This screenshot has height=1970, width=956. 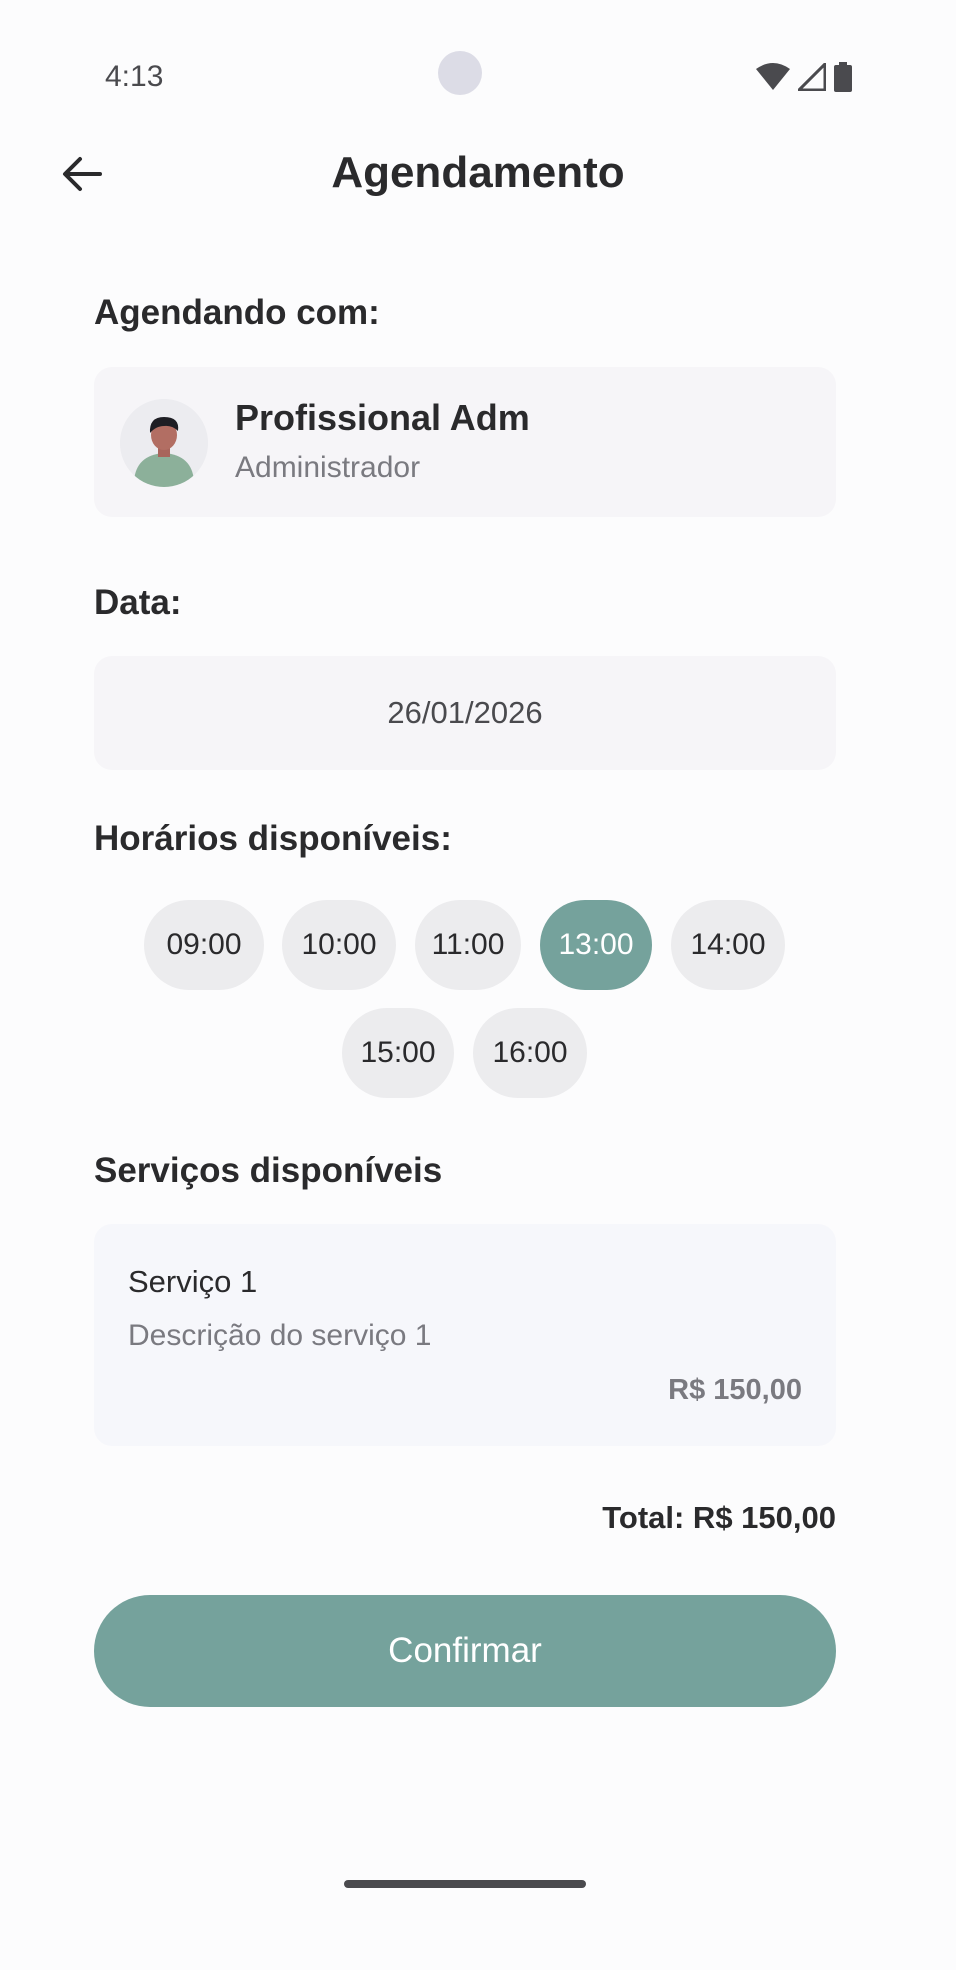 I want to click on professional-card: Profissional Adm Administrador, so click(x=465, y=442).